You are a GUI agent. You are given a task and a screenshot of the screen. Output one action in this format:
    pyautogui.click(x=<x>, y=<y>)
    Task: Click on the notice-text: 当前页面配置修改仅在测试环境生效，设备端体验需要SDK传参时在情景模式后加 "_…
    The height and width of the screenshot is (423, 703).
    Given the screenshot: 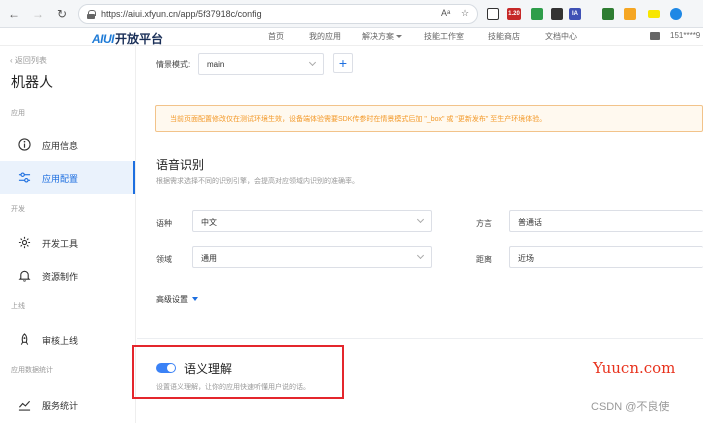 What is the action you would take?
    pyautogui.click(x=358, y=119)
    